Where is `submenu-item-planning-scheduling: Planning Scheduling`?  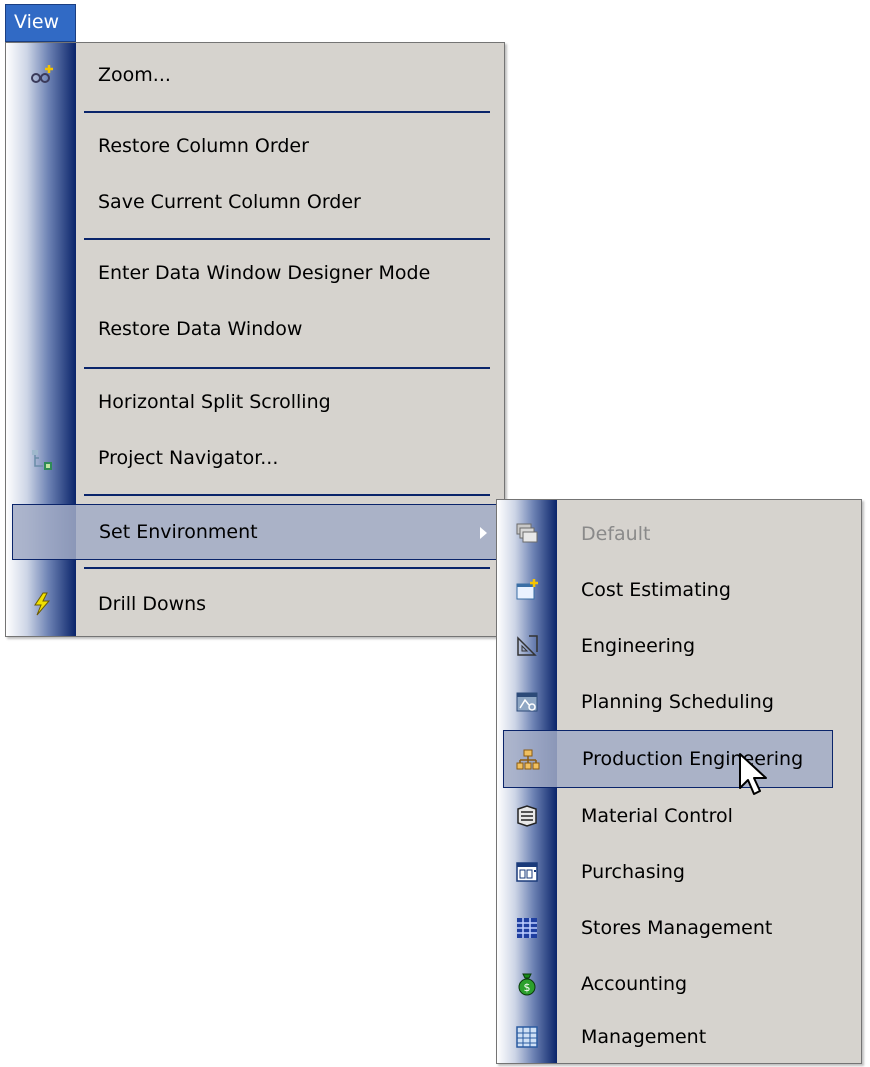 submenu-item-planning-scheduling: Planning Scheduling is located at coordinates (679, 702).